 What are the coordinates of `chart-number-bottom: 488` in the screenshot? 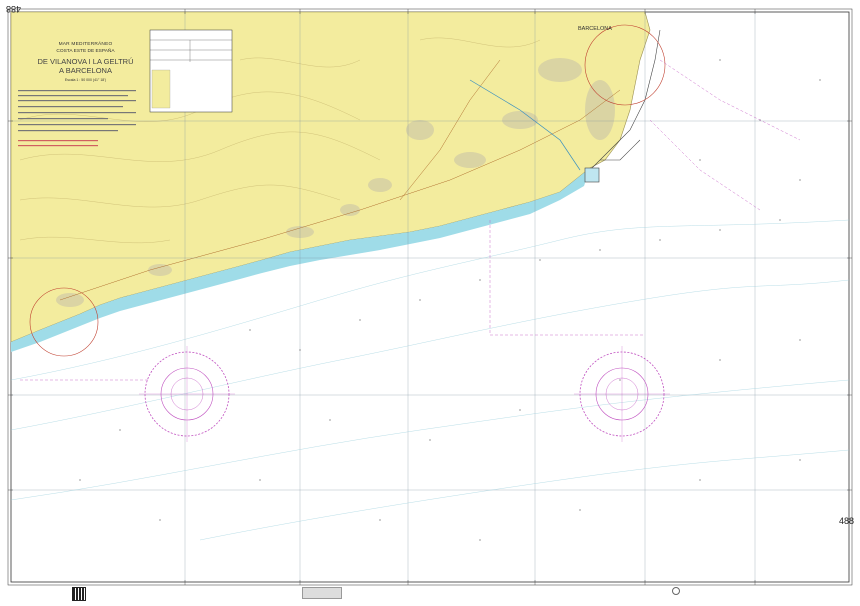 It's located at (846, 521).